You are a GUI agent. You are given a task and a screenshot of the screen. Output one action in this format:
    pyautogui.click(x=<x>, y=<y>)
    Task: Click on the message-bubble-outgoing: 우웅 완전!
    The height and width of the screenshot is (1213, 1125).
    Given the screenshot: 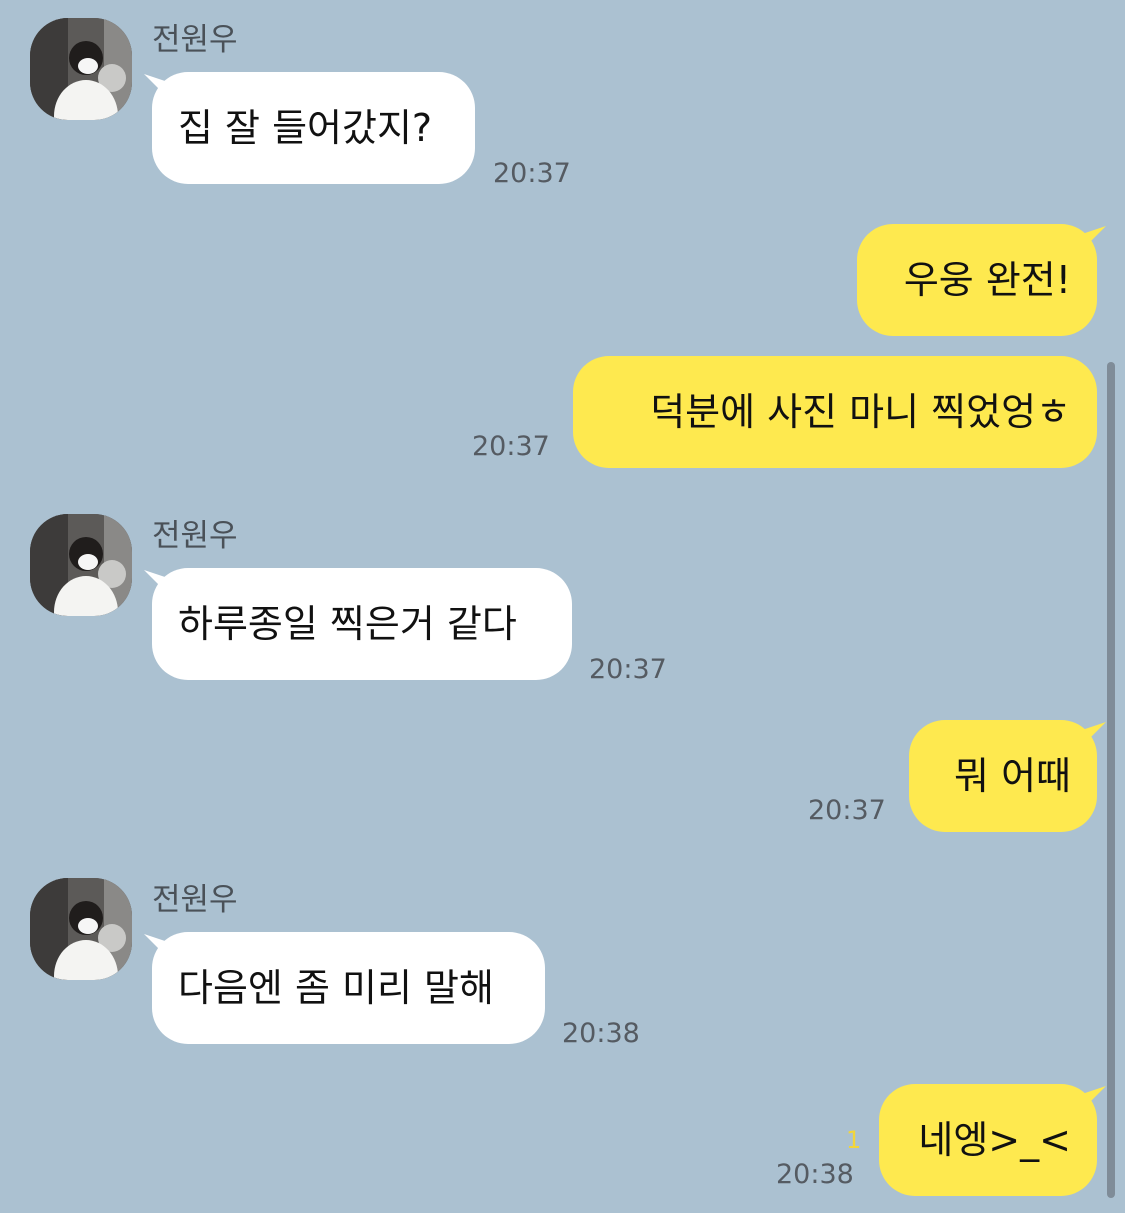 What is the action you would take?
    pyautogui.click(x=977, y=280)
    